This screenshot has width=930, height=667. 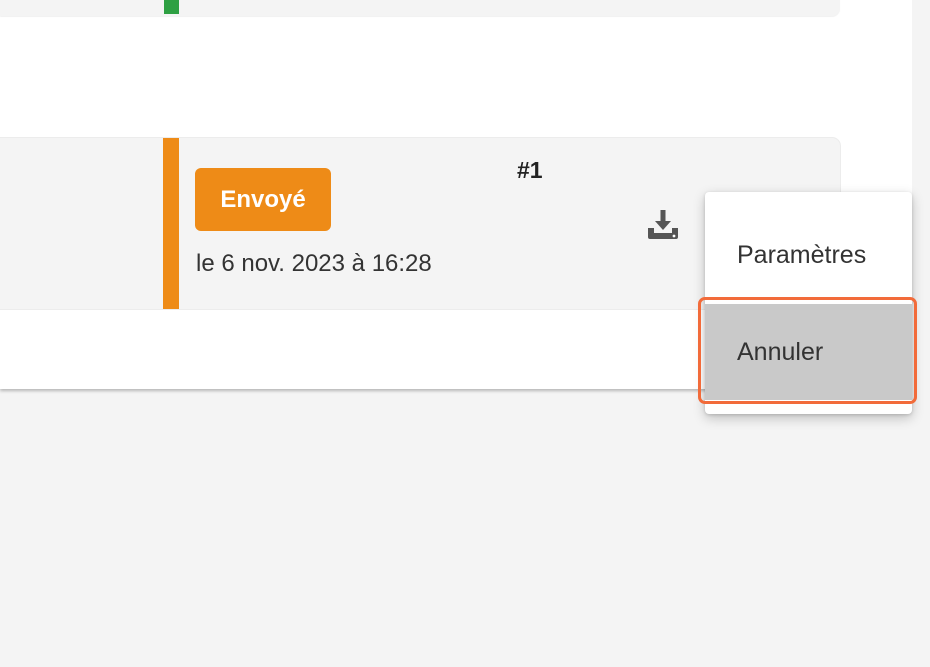 What do you see at coordinates (530, 170) in the screenshot?
I see `order-number: #1` at bounding box center [530, 170].